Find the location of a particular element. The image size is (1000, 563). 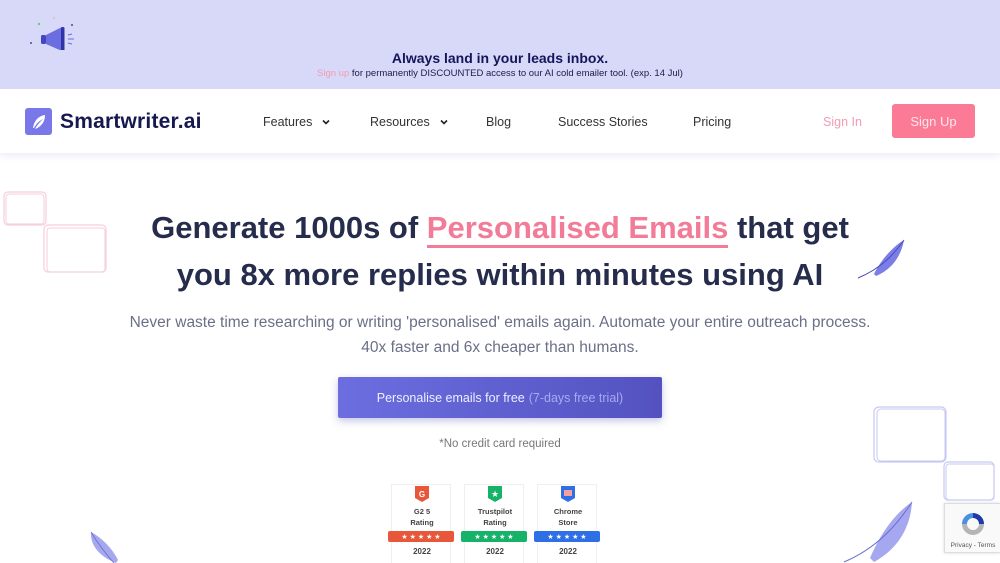

hero-heading-part: Generate 1000s of is located at coordinates (289, 227).